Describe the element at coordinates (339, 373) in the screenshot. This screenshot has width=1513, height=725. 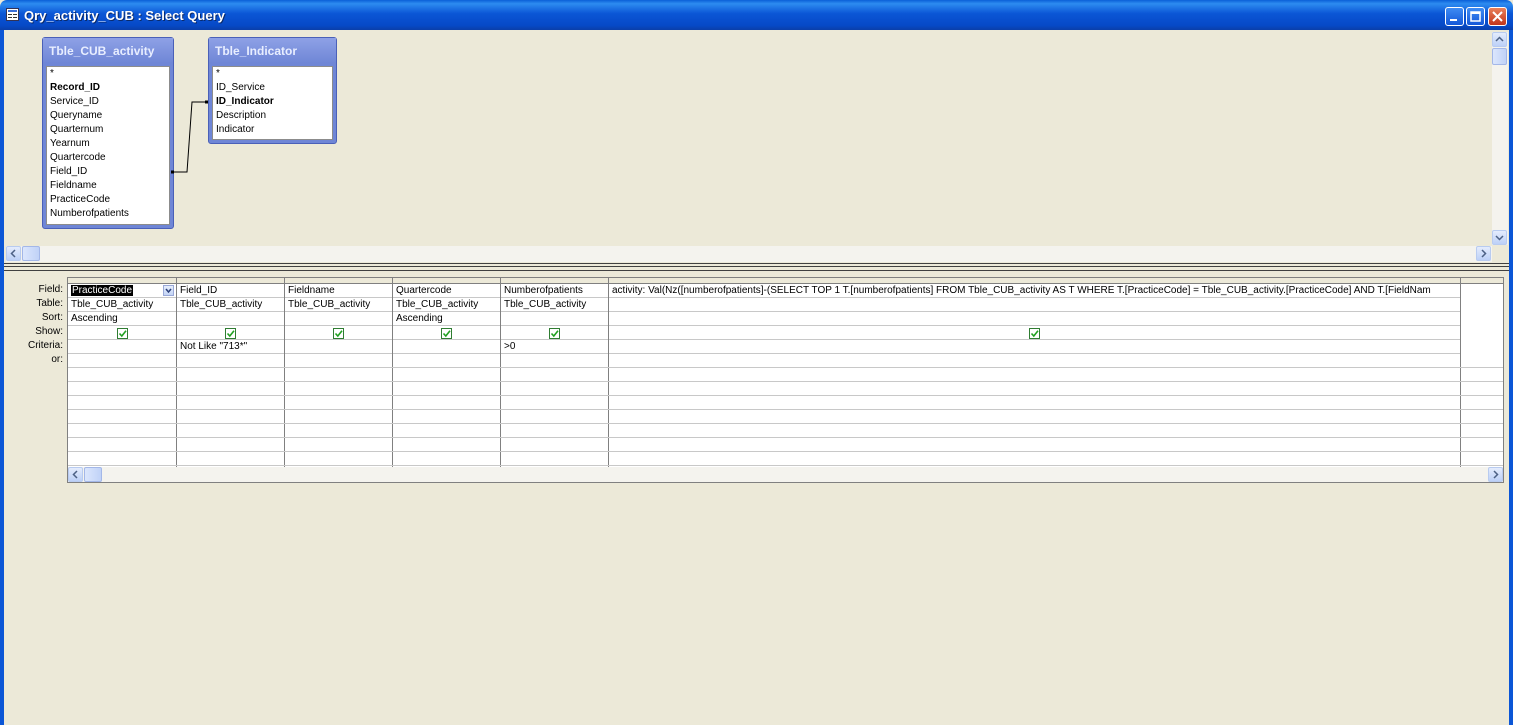
I see `grid-column: Fieldname Tble_CUB_activity` at that location.